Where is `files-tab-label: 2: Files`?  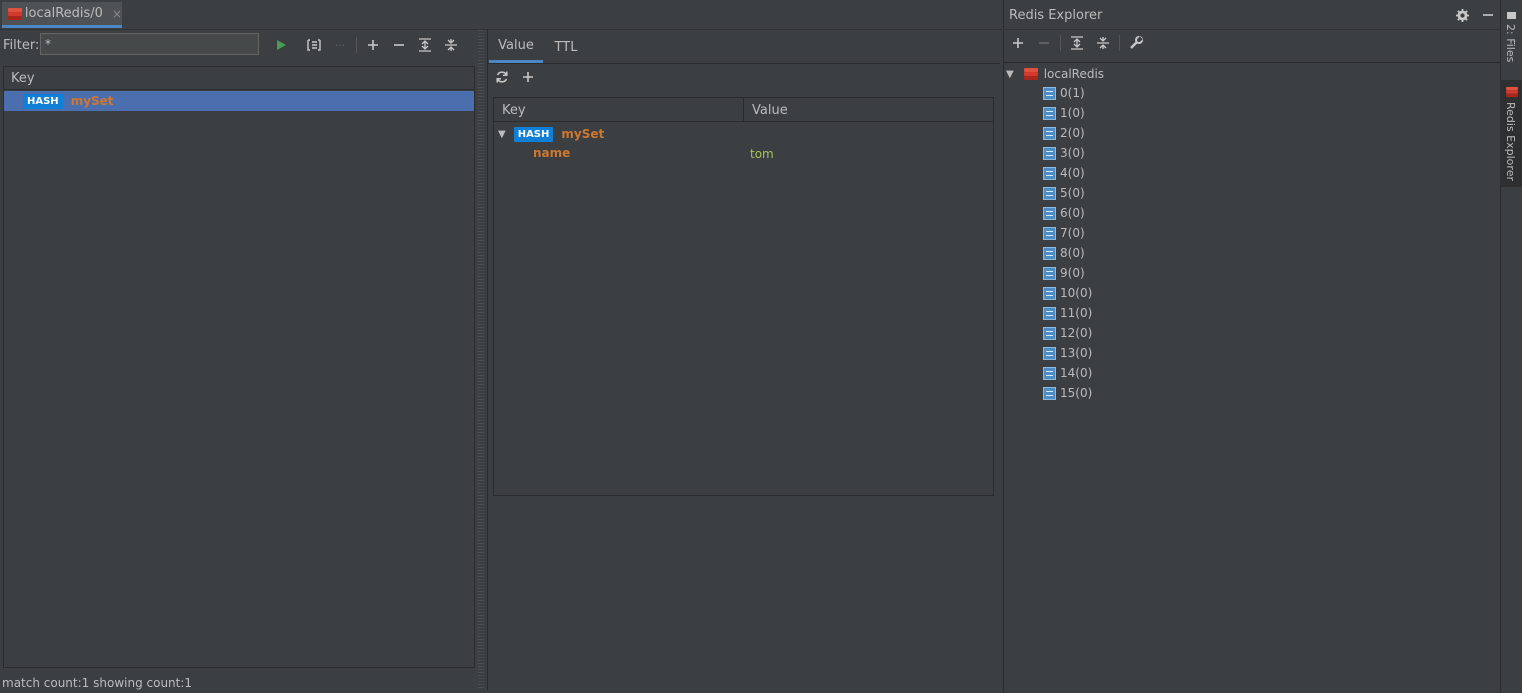
files-tab-label: 2: Files is located at coordinates (1510, 43).